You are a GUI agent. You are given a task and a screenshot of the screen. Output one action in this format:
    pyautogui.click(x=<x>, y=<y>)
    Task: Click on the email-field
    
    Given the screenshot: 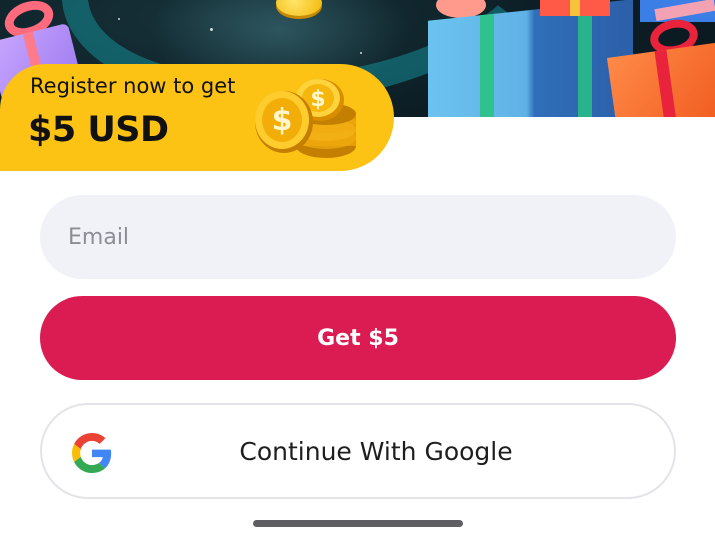 What is the action you would take?
    pyautogui.click(x=358, y=237)
    